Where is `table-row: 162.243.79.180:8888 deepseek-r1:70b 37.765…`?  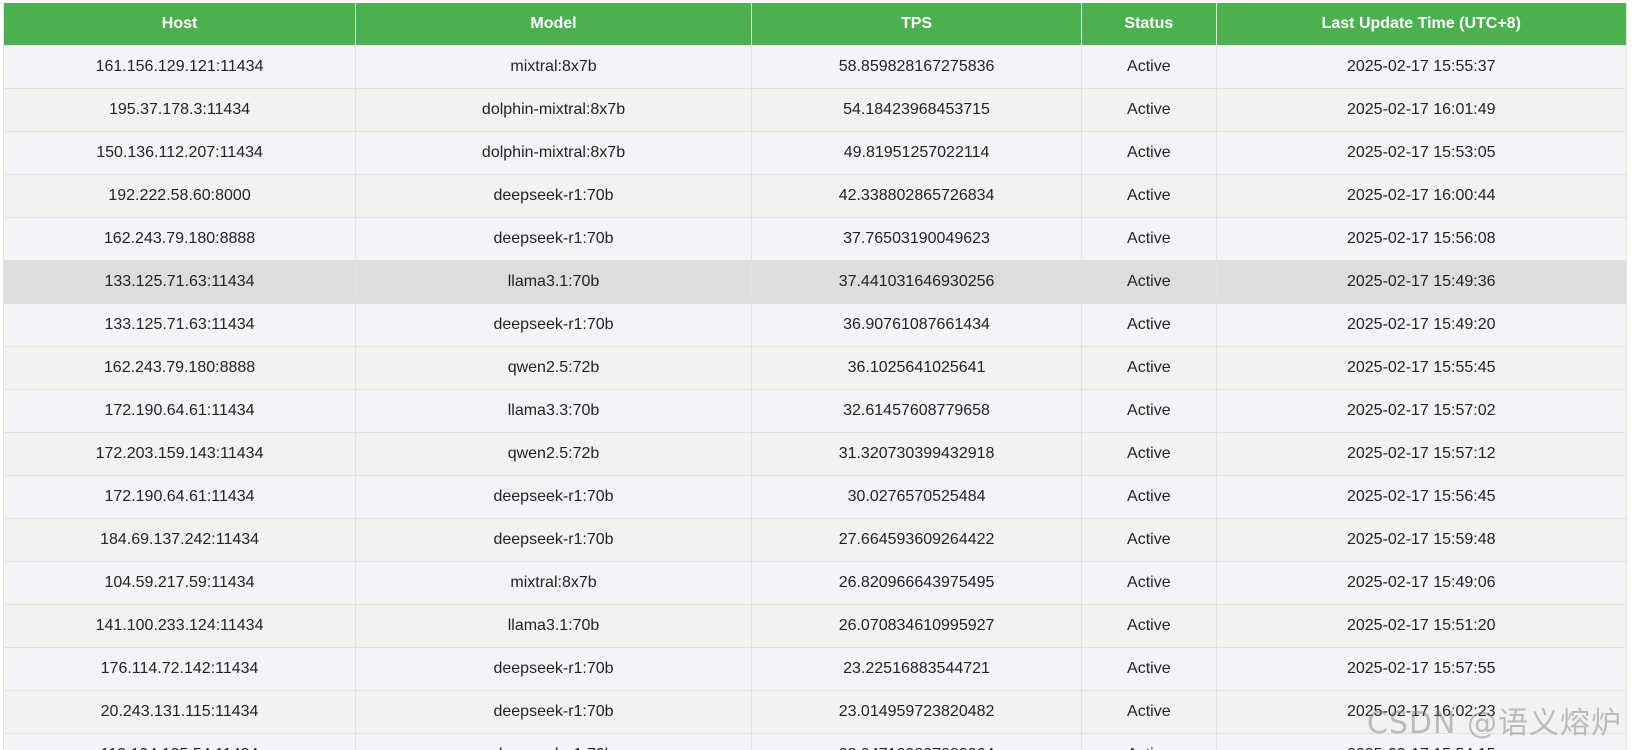
table-row: 162.243.79.180:8888 deepseek-r1:70b 37.765… is located at coordinates (815, 239).